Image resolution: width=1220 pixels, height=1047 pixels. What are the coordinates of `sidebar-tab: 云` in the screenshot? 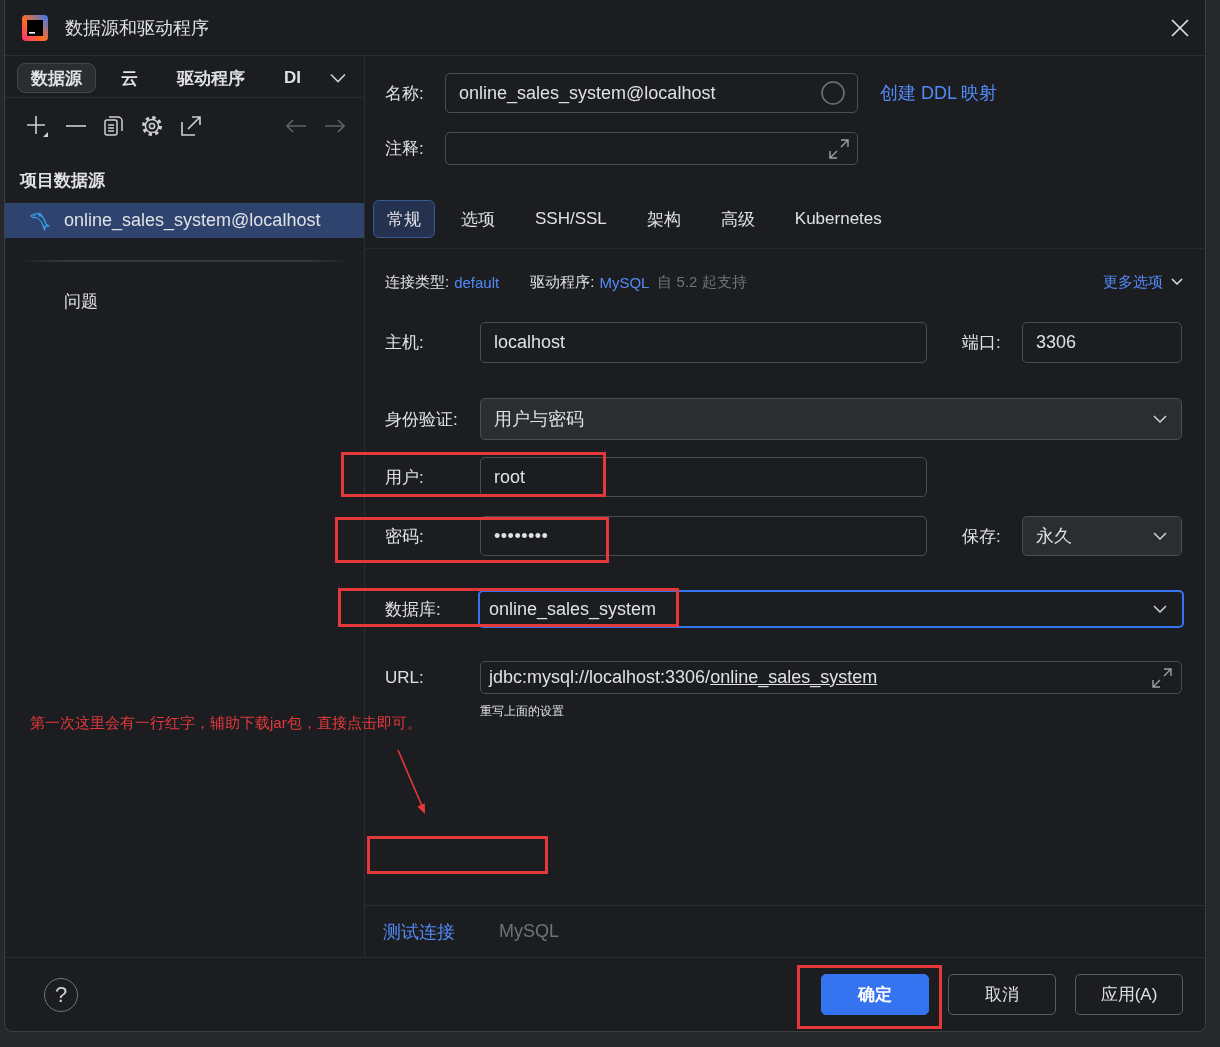 It's located at (129, 78).